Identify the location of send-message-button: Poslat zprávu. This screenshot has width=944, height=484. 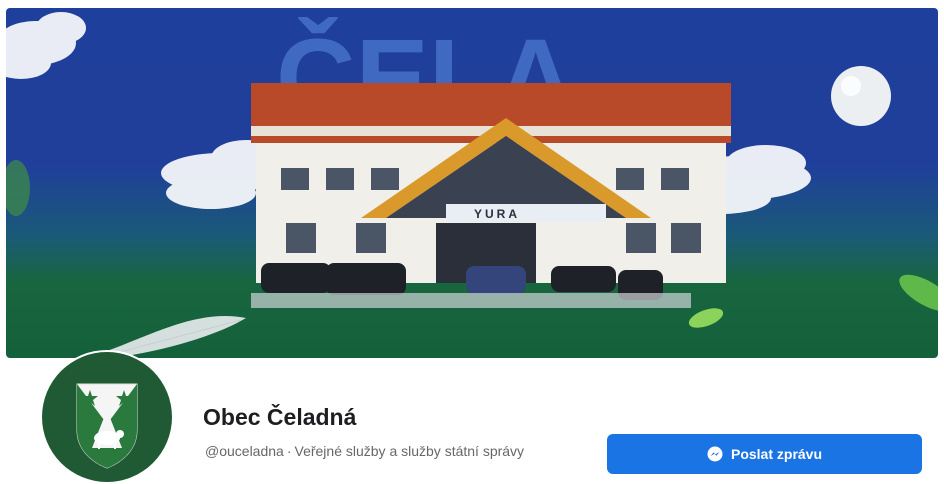
(764, 454).